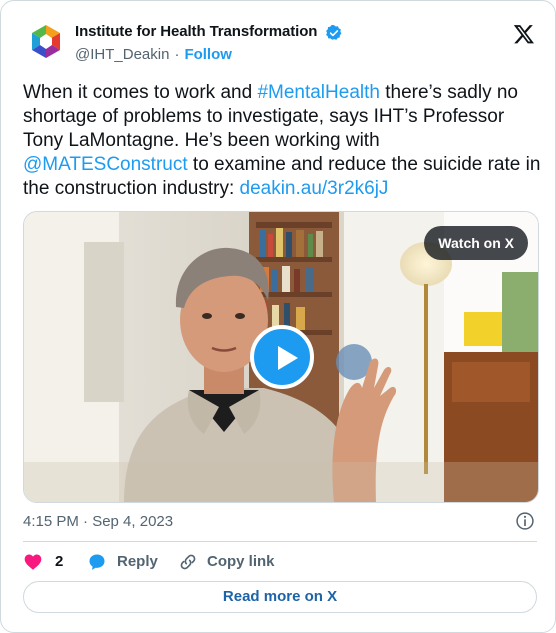  I want to click on url-link: deakin.au/3r2k6jJ, so click(314, 188).